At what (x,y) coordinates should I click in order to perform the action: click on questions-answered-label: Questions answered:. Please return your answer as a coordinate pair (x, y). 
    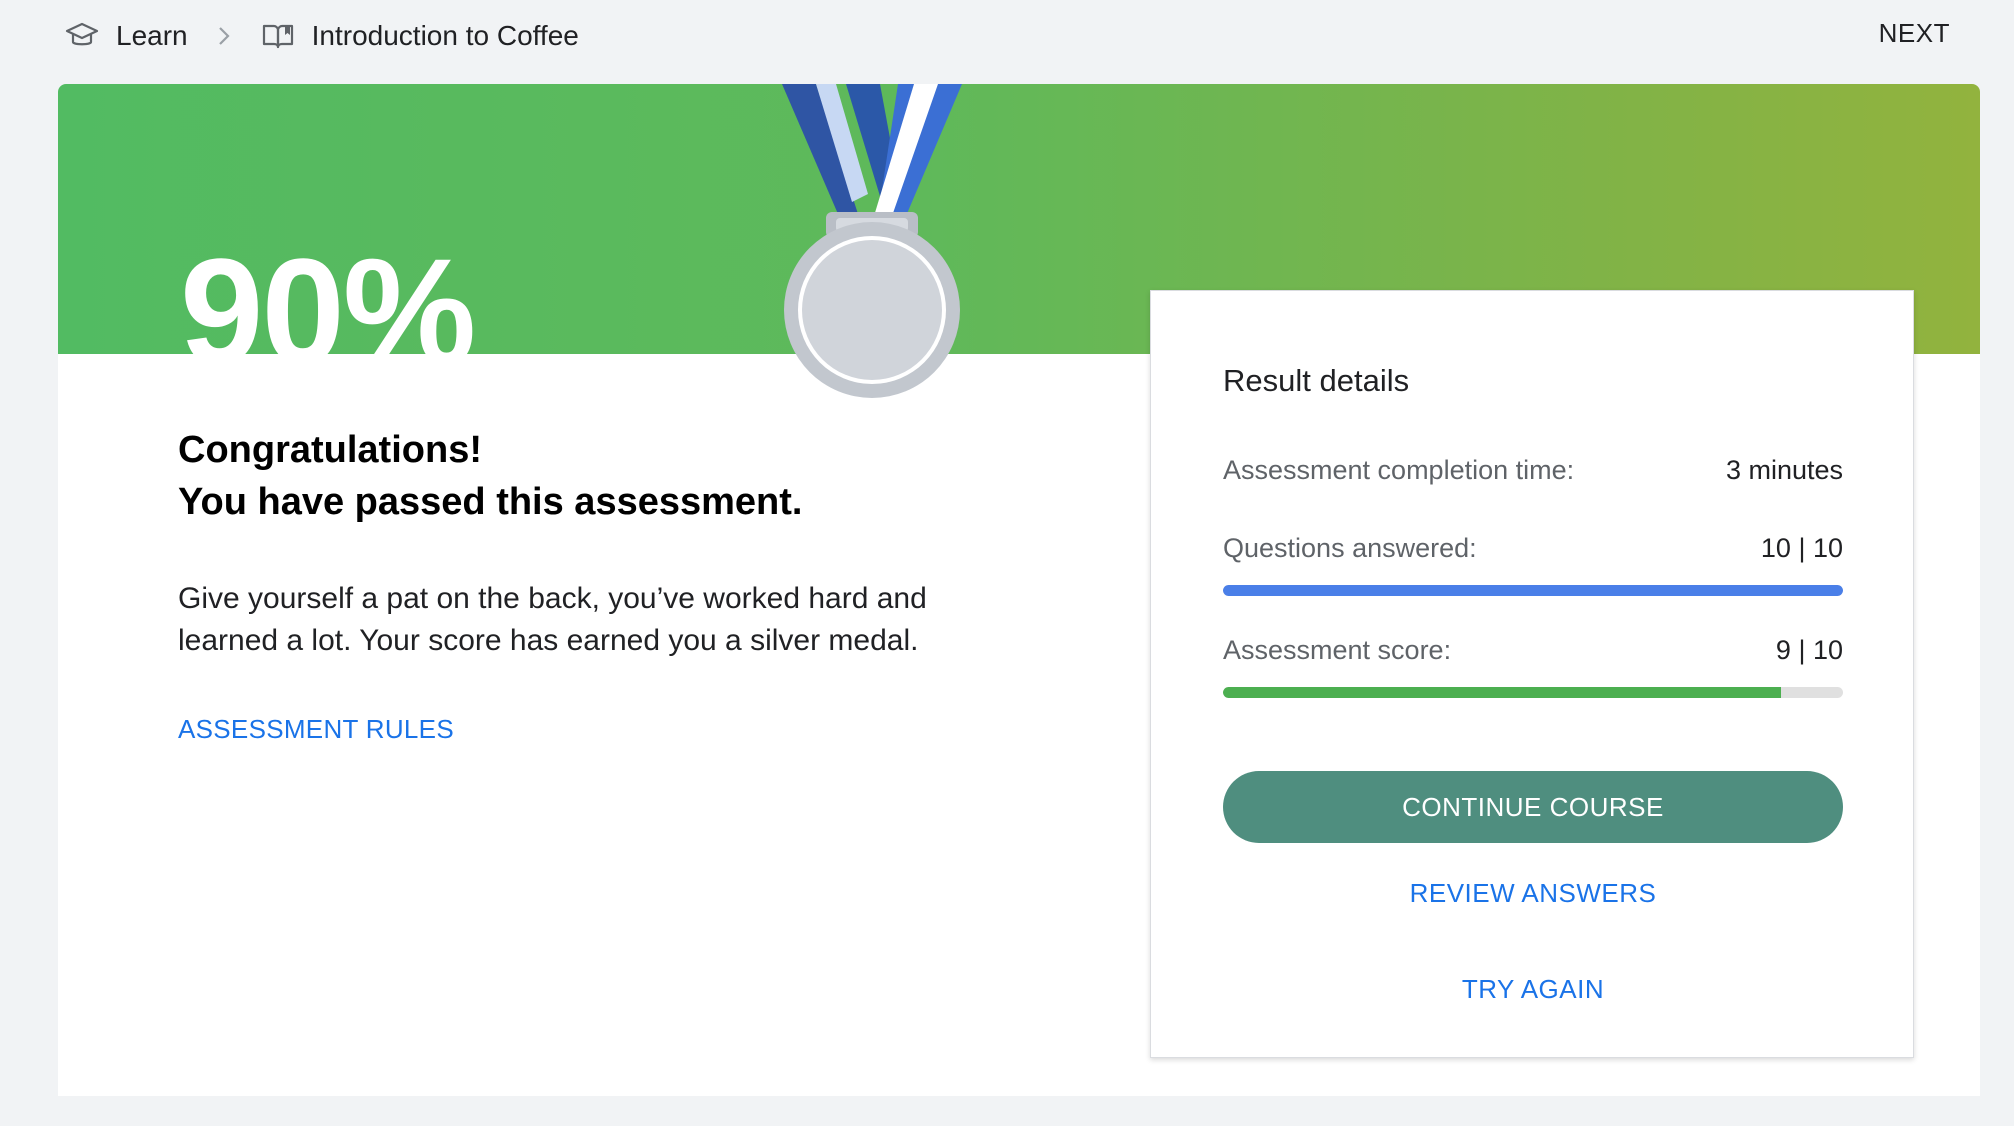
    Looking at the image, I should click on (1350, 548).